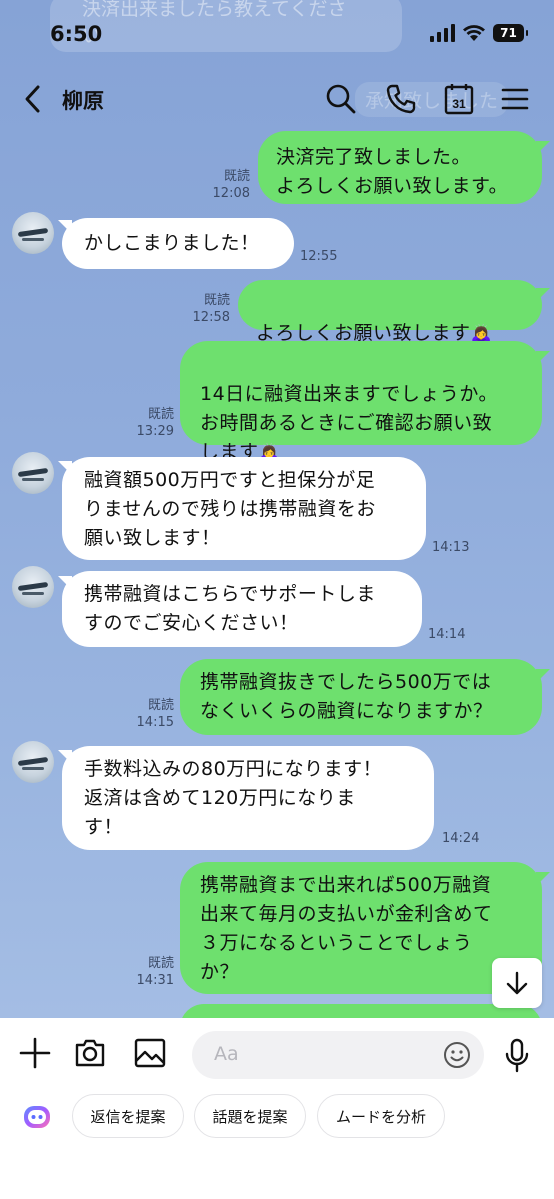 The width and height of the screenshot is (554, 1199). I want to click on message-time: 14:13, so click(451, 547).